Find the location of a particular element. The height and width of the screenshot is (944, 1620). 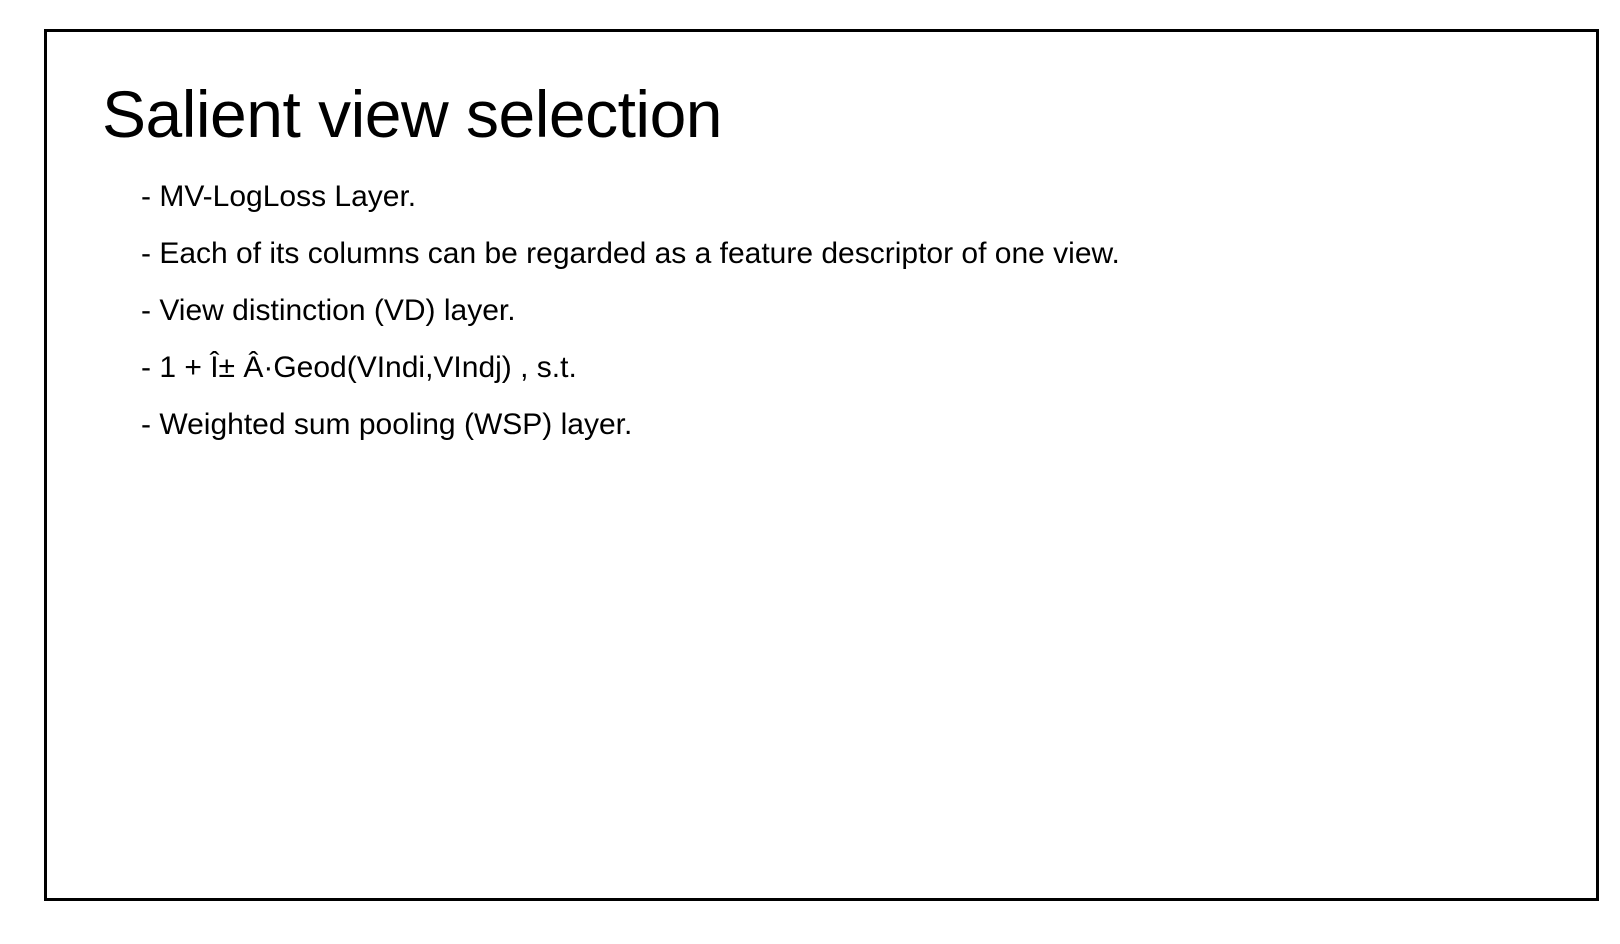

bullet-item-geod-formula: - 1 + Î± Â·Geod(VIndi,VIndj) , s.t. is located at coordinates (359, 367).